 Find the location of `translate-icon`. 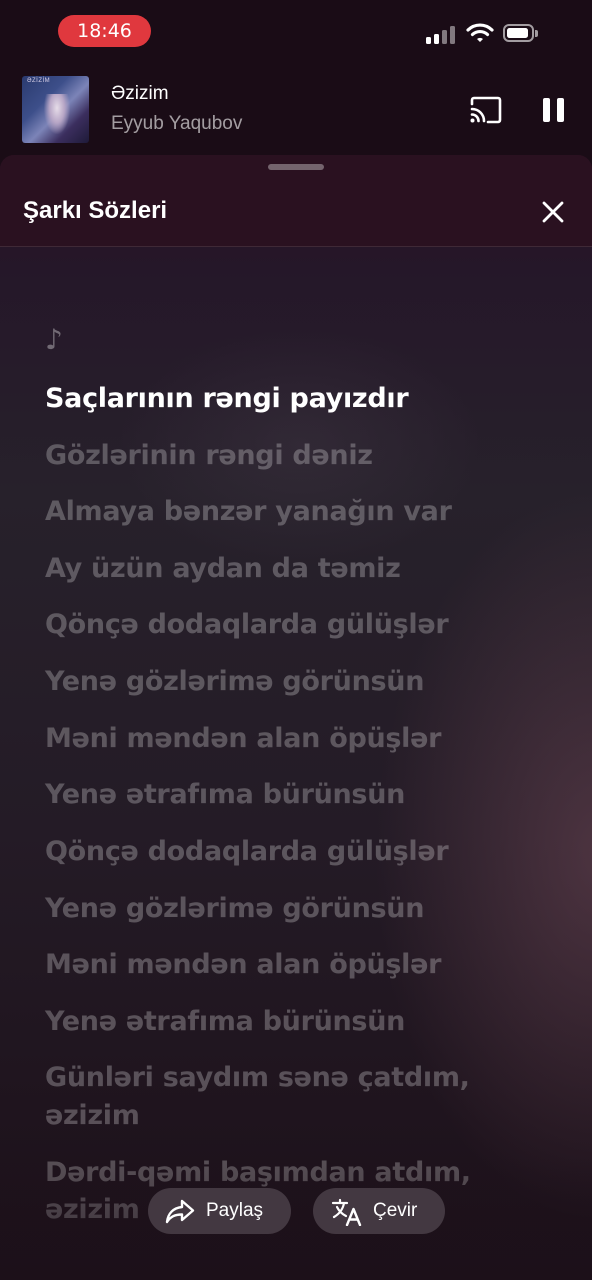

translate-icon is located at coordinates (346, 1212).